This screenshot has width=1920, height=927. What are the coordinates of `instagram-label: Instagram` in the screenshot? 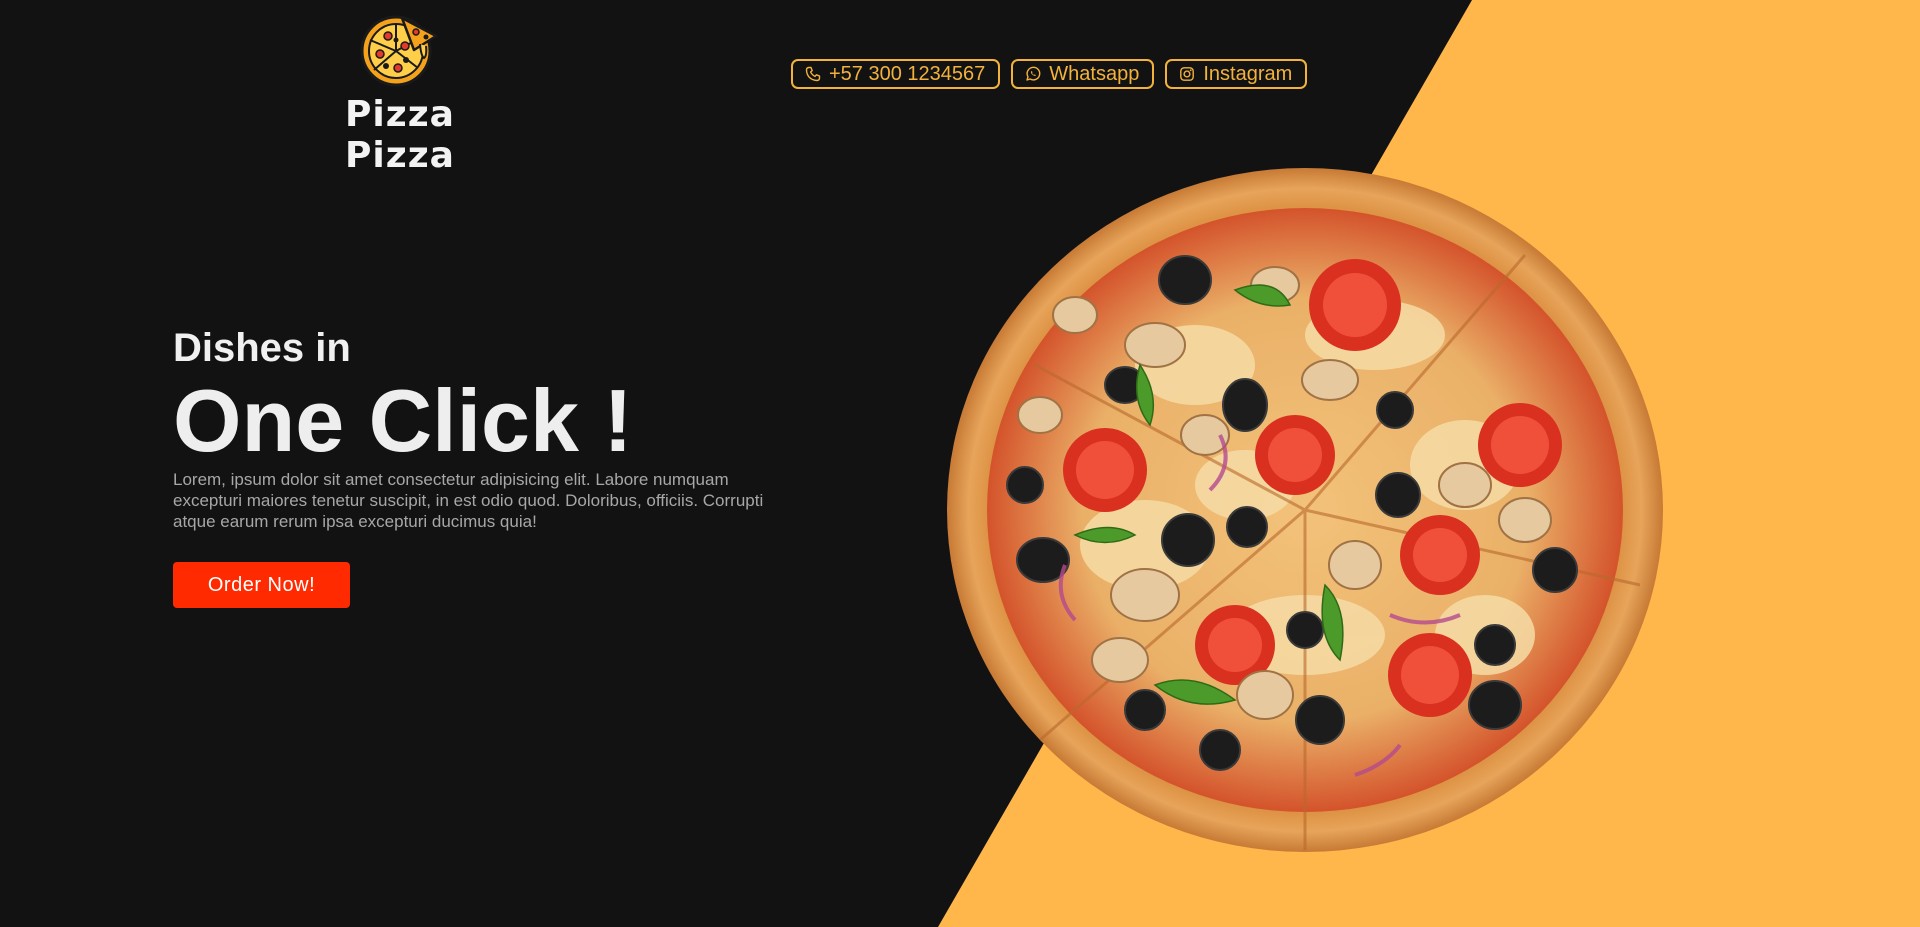 It's located at (1248, 73).